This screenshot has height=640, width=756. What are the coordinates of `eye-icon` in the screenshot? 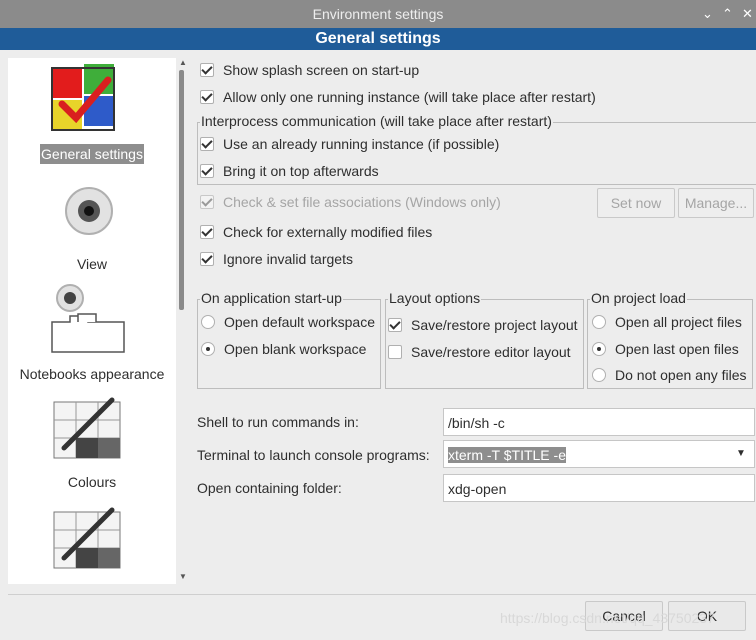 It's located at (89, 211).